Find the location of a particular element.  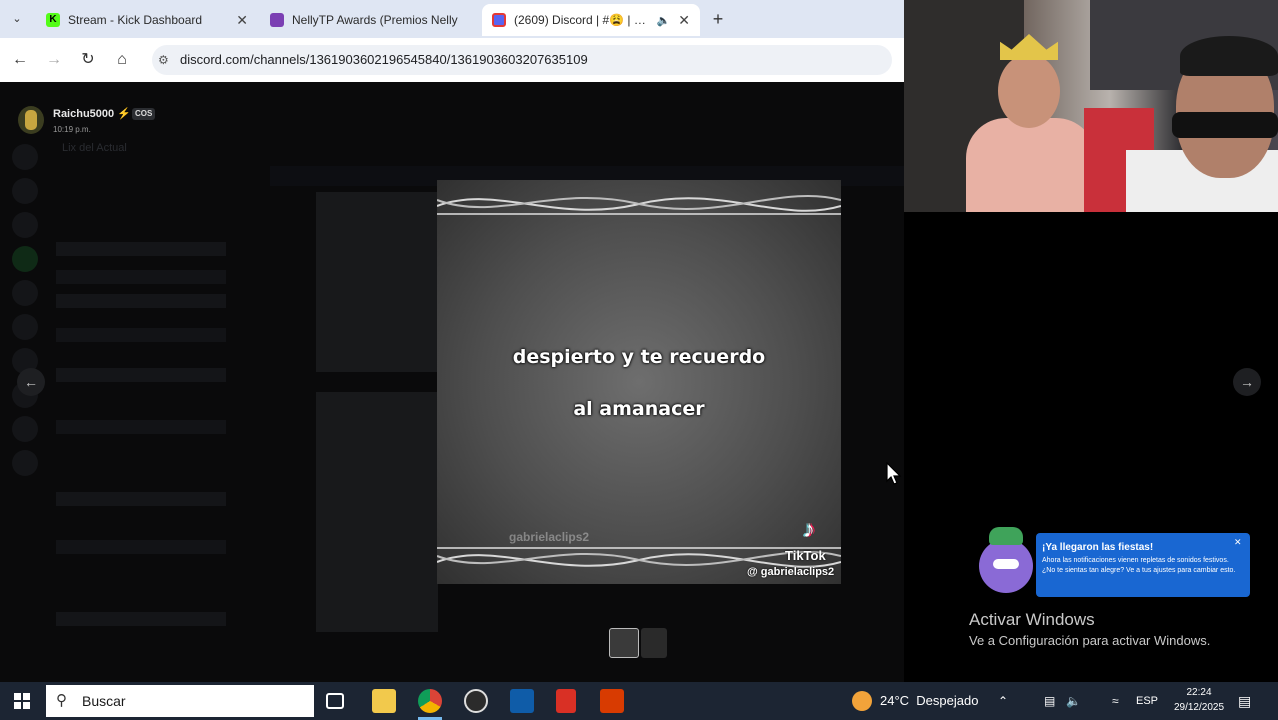

caption-line-2: al amanacer is located at coordinates (639, 409).